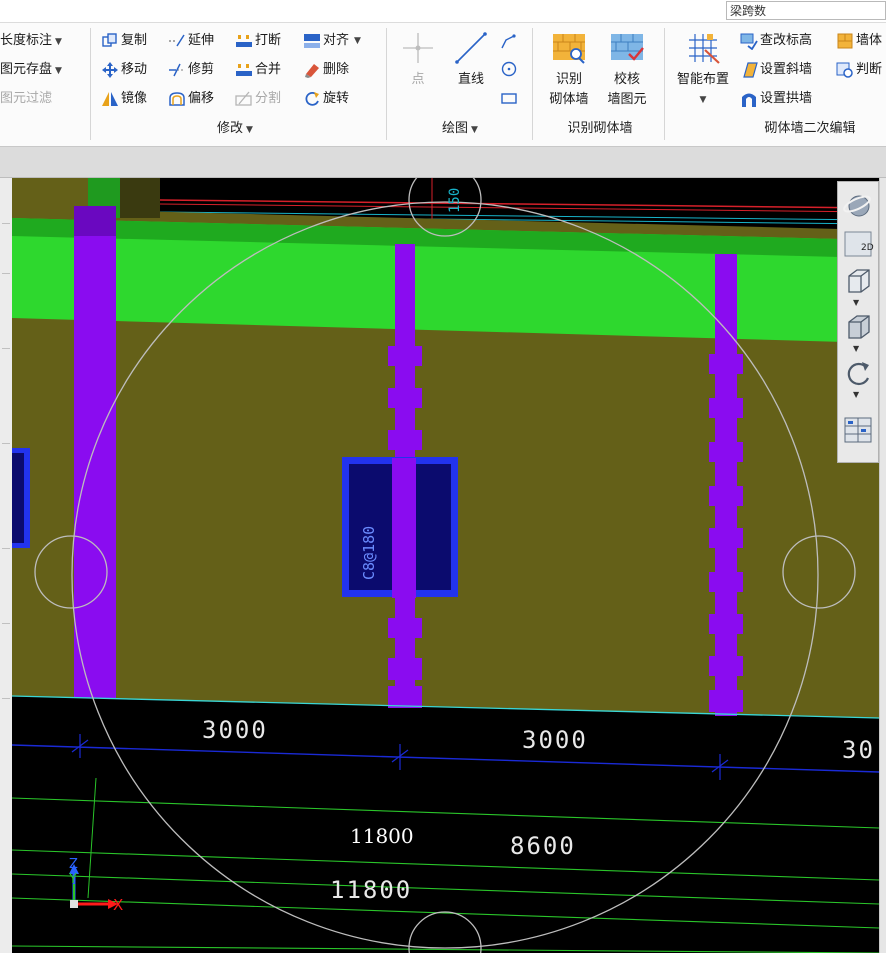 Image resolution: width=886 pixels, height=953 pixels. What do you see at coordinates (845, 41) in the screenshot?
I see `wall-icon` at bounding box center [845, 41].